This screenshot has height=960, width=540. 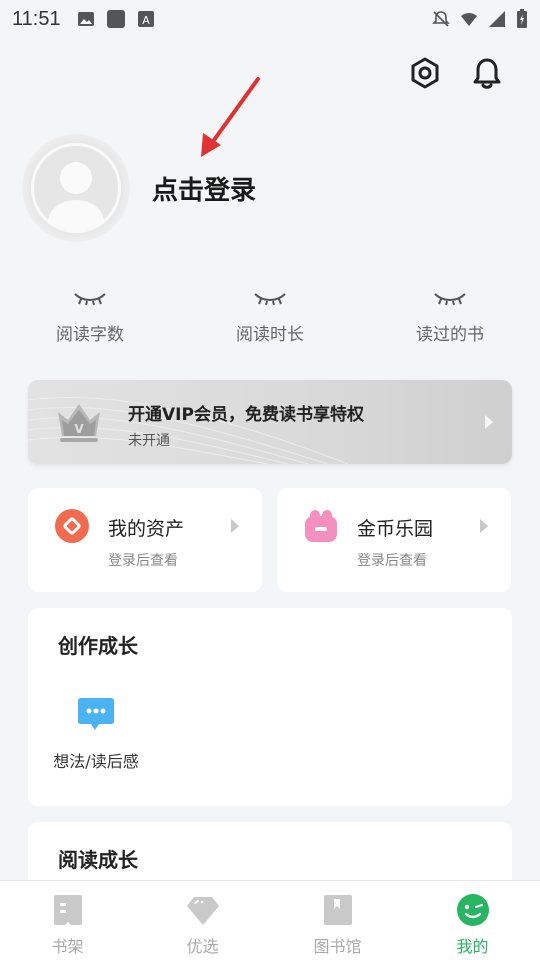 I want to click on svg-text: A, so click(x=146, y=20).